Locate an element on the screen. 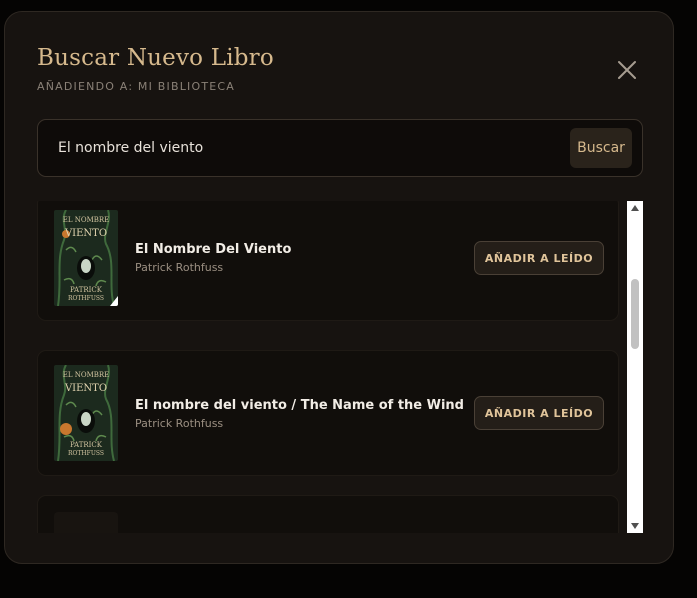 The width and height of the screenshot is (697, 598). search-button: Buscar is located at coordinates (601, 148).